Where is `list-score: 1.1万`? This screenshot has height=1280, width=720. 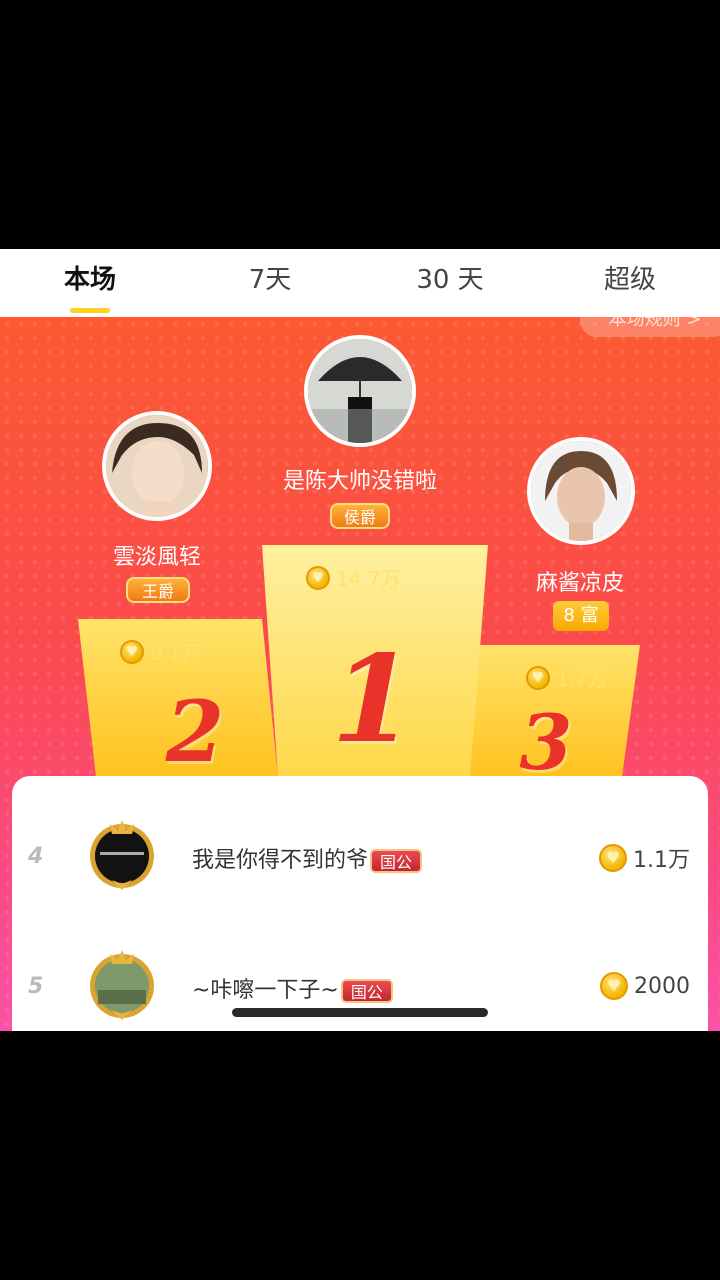 list-score: 1.1万 is located at coordinates (644, 858).